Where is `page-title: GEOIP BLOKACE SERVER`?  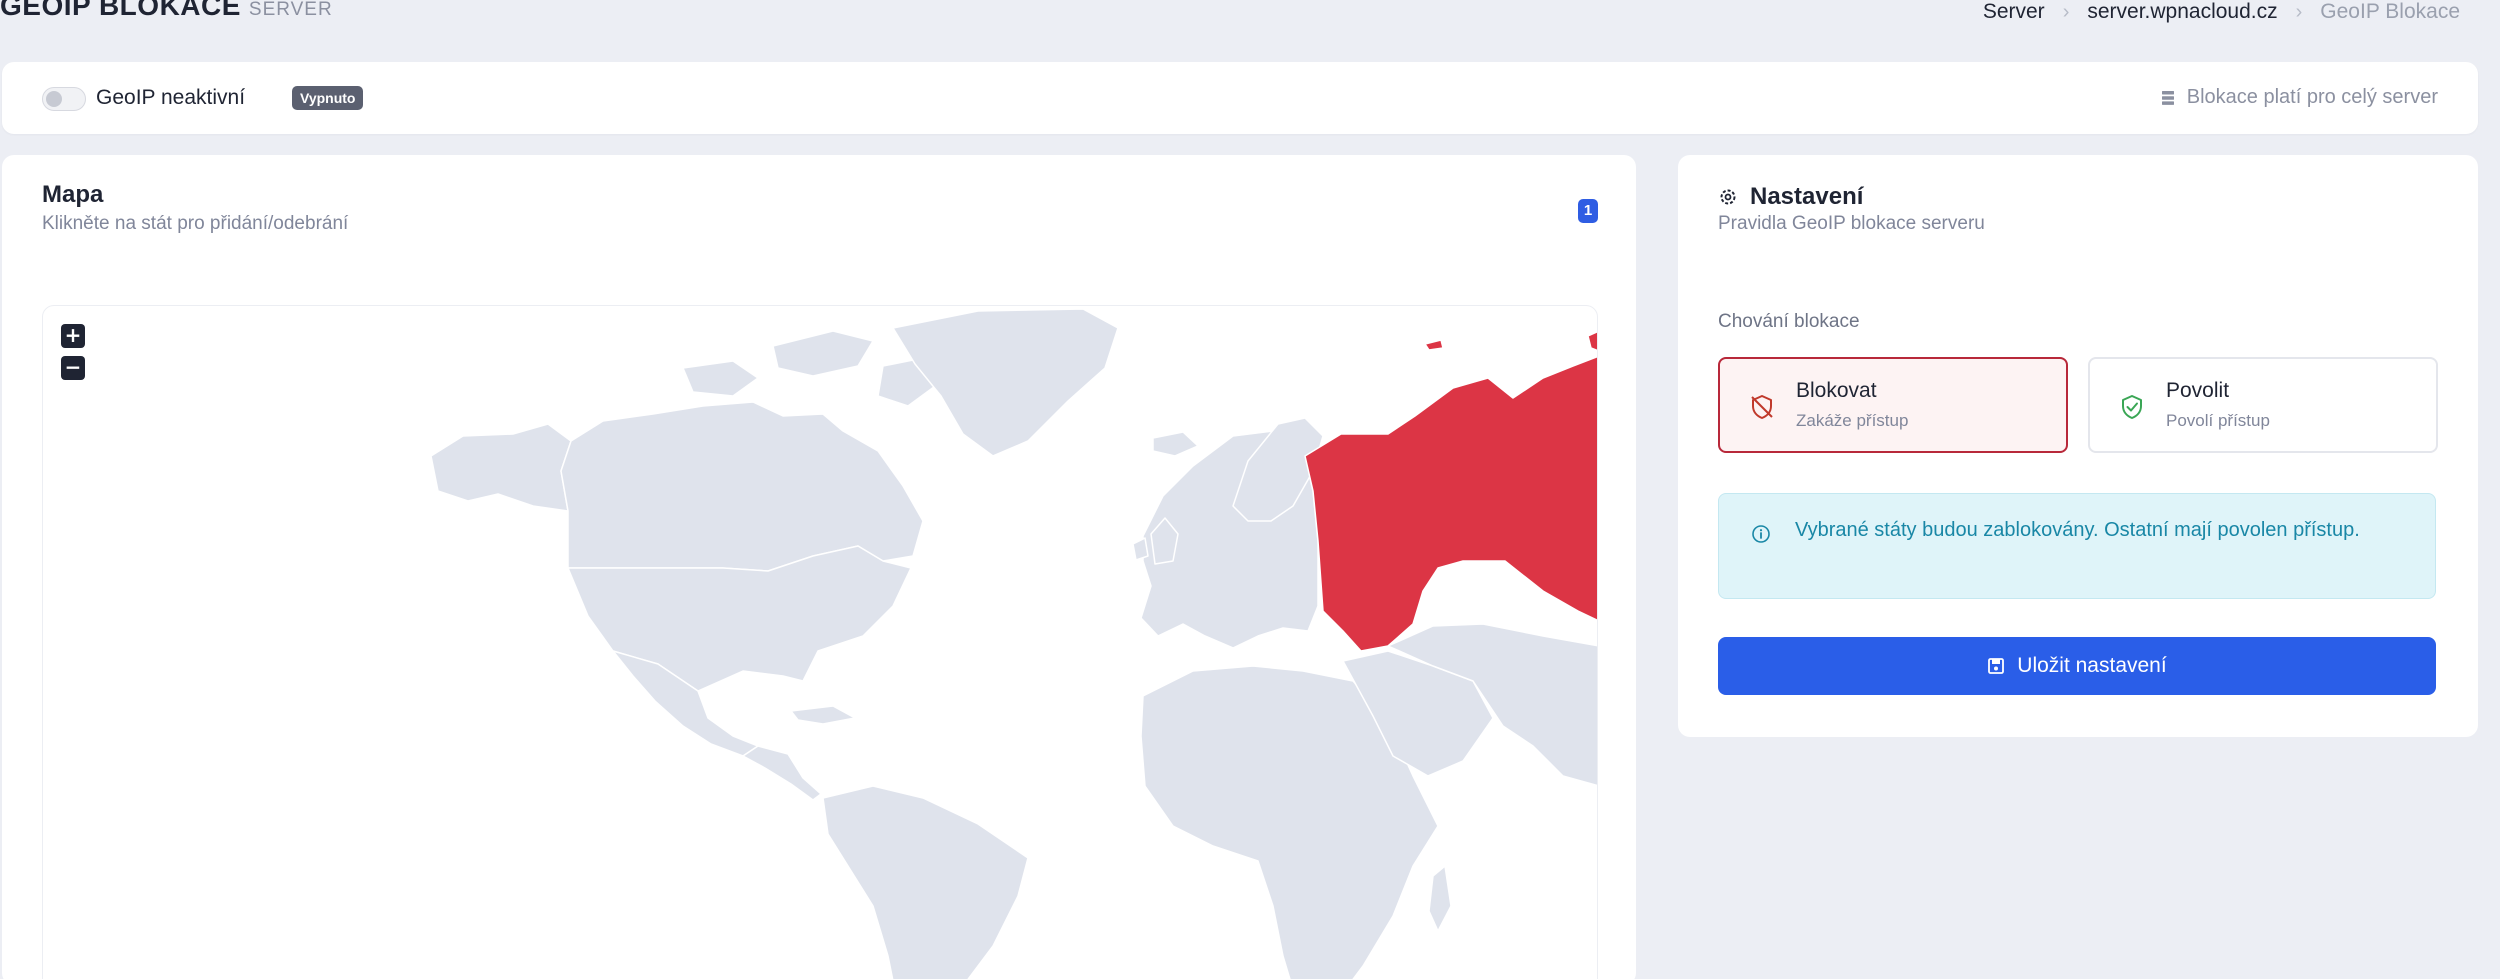 page-title: GEOIP BLOKACE SERVER is located at coordinates (166, 11).